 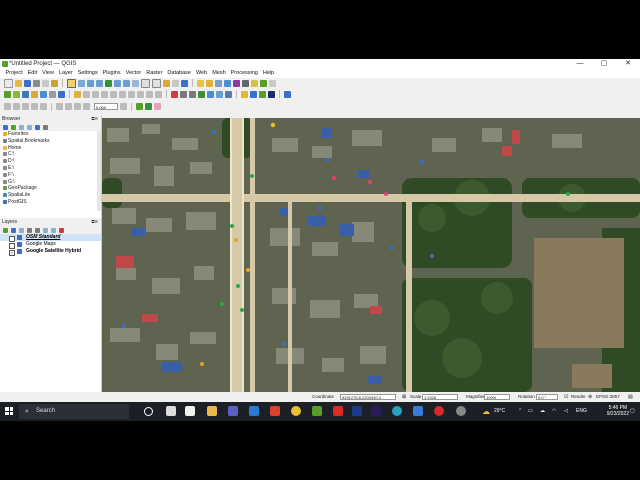 I want to click on add-group-icon, so click(x=13, y=230).